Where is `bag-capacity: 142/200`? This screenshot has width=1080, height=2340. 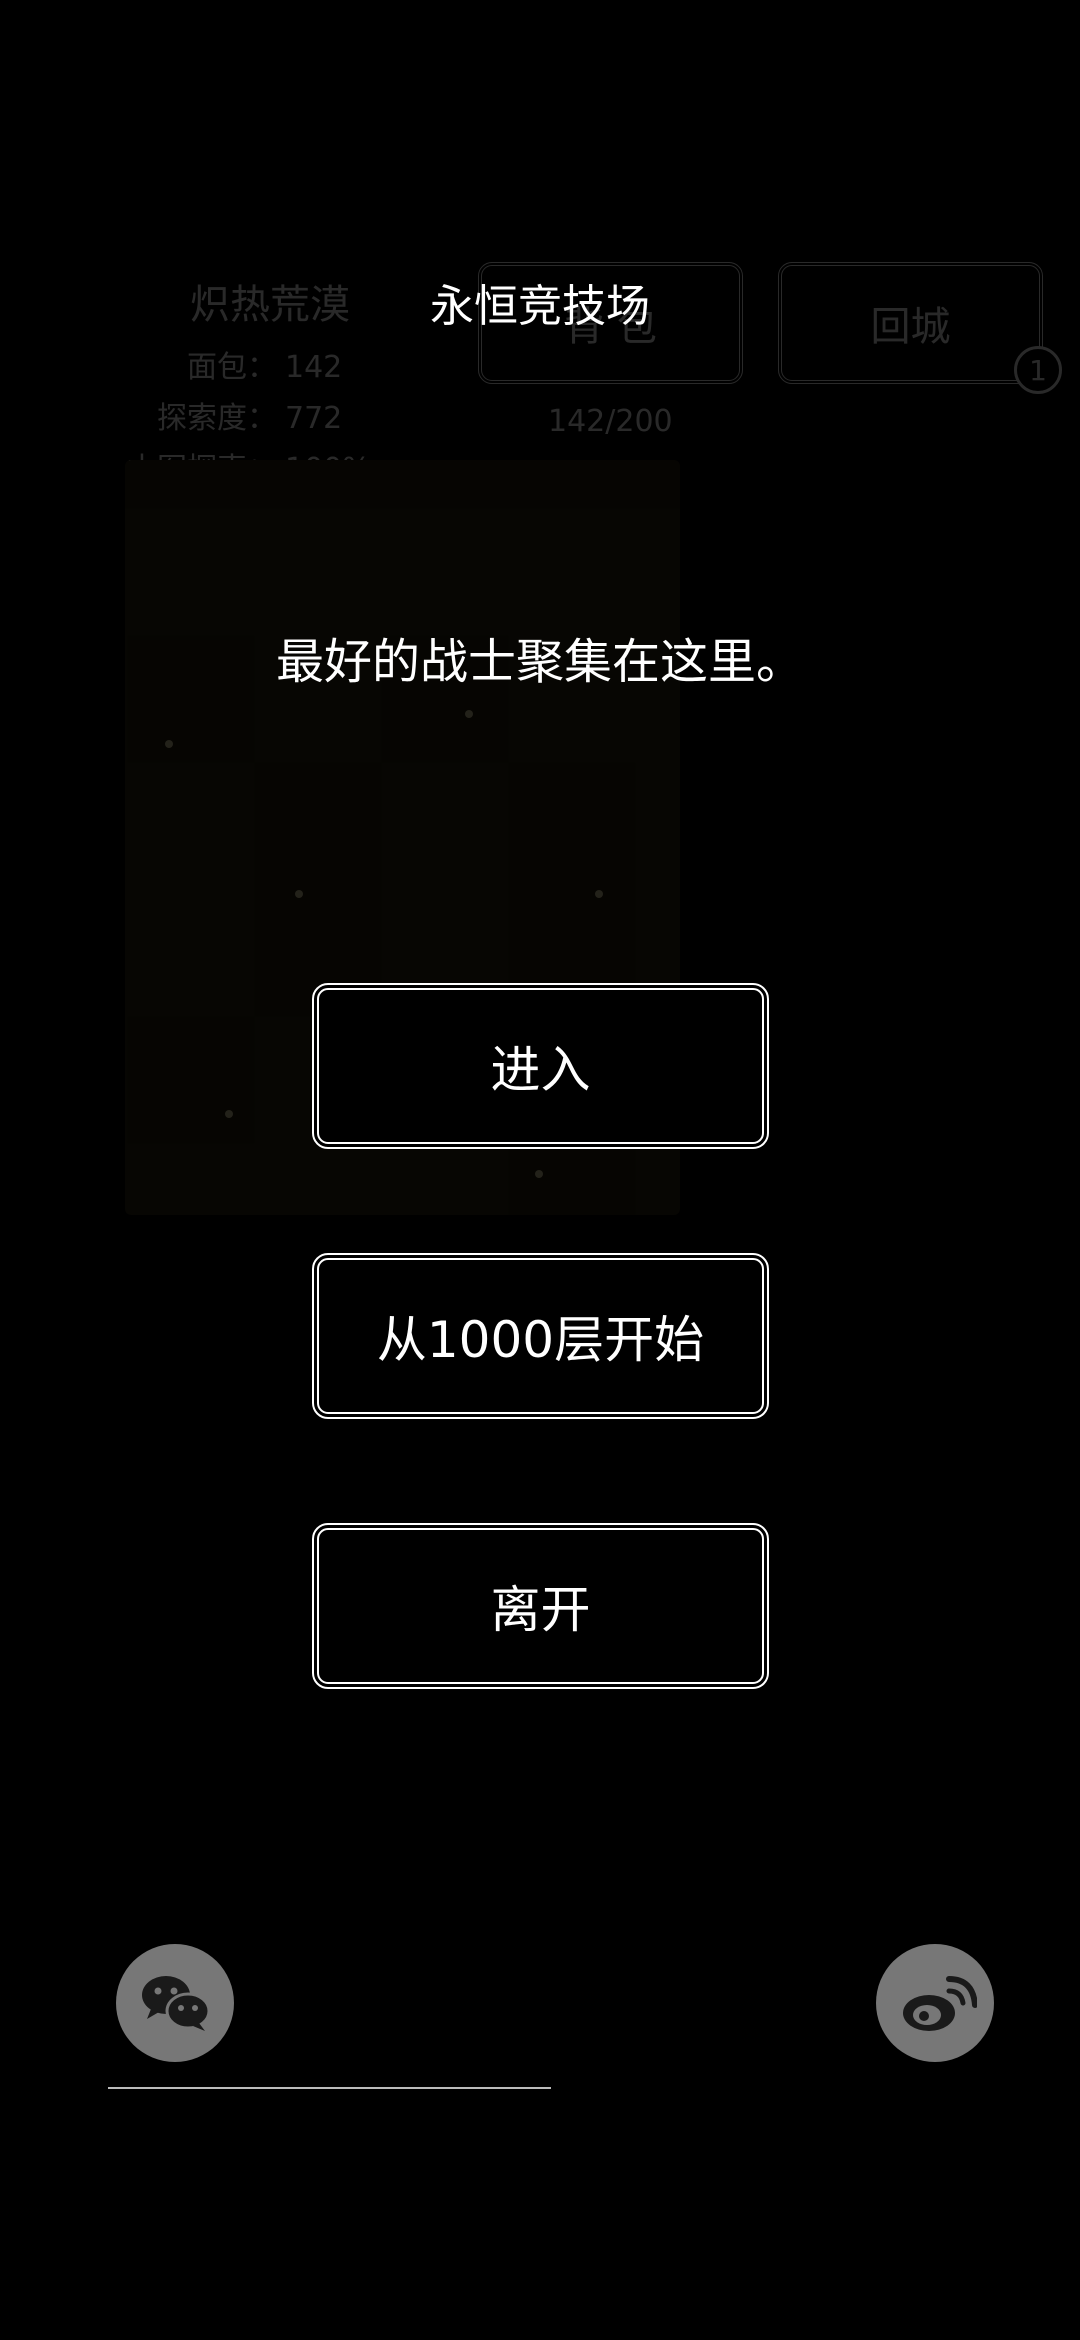
bag-capacity: 142/200 is located at coordinates (610, 421).